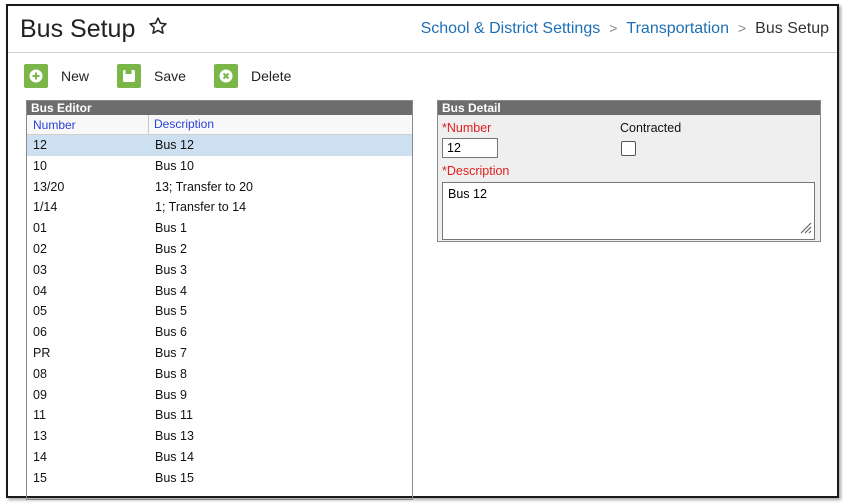 The height and width of the screenshot is (504, 843). I want to click on bus-description-cell: Bus 11, so click(174, 415).